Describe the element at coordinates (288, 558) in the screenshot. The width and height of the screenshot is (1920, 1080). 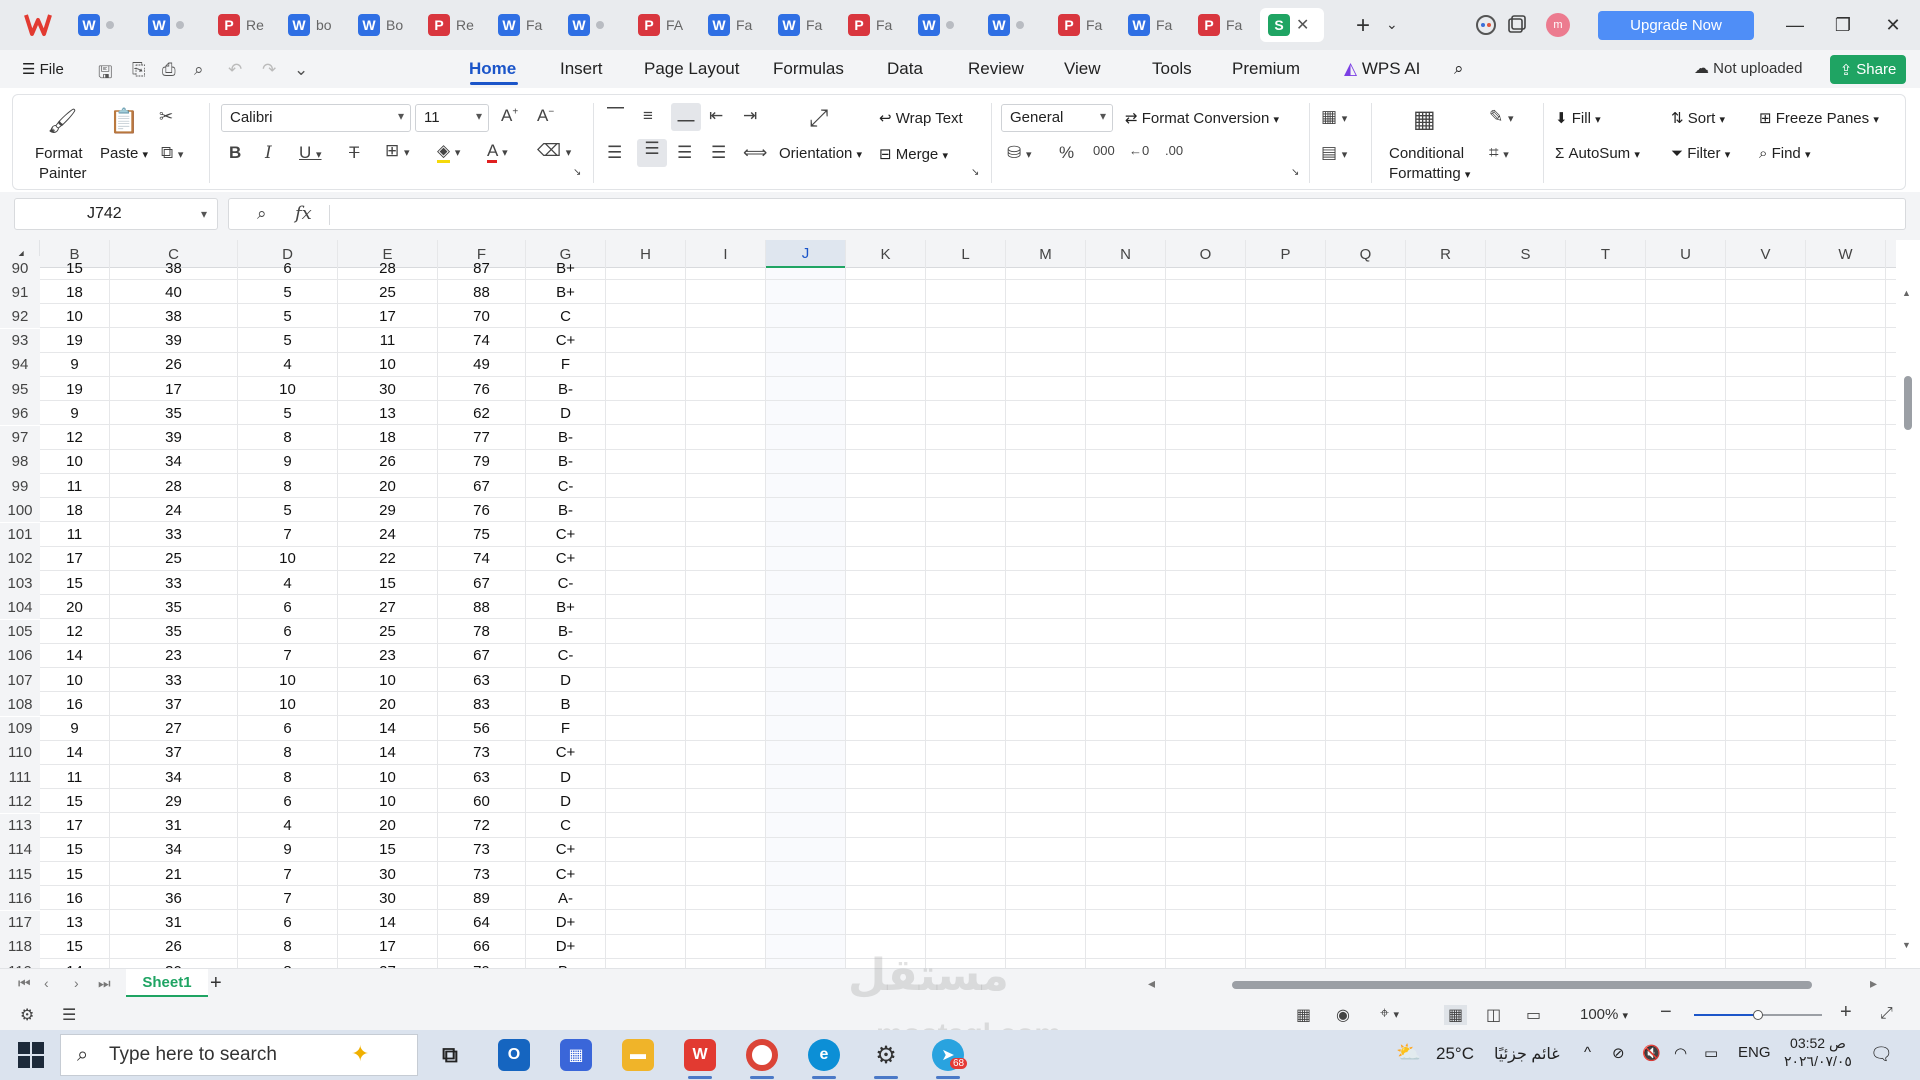
I see `cell-d: 10` at that location.